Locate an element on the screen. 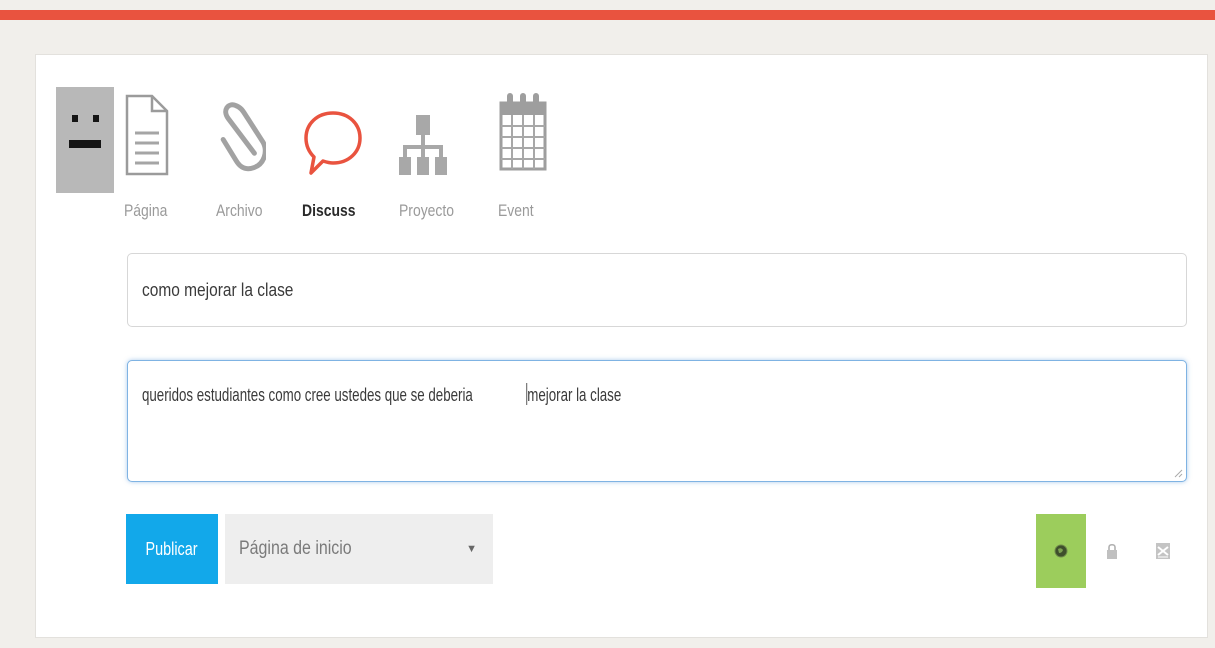  calendar-icon is located at coordinates (523, 133).